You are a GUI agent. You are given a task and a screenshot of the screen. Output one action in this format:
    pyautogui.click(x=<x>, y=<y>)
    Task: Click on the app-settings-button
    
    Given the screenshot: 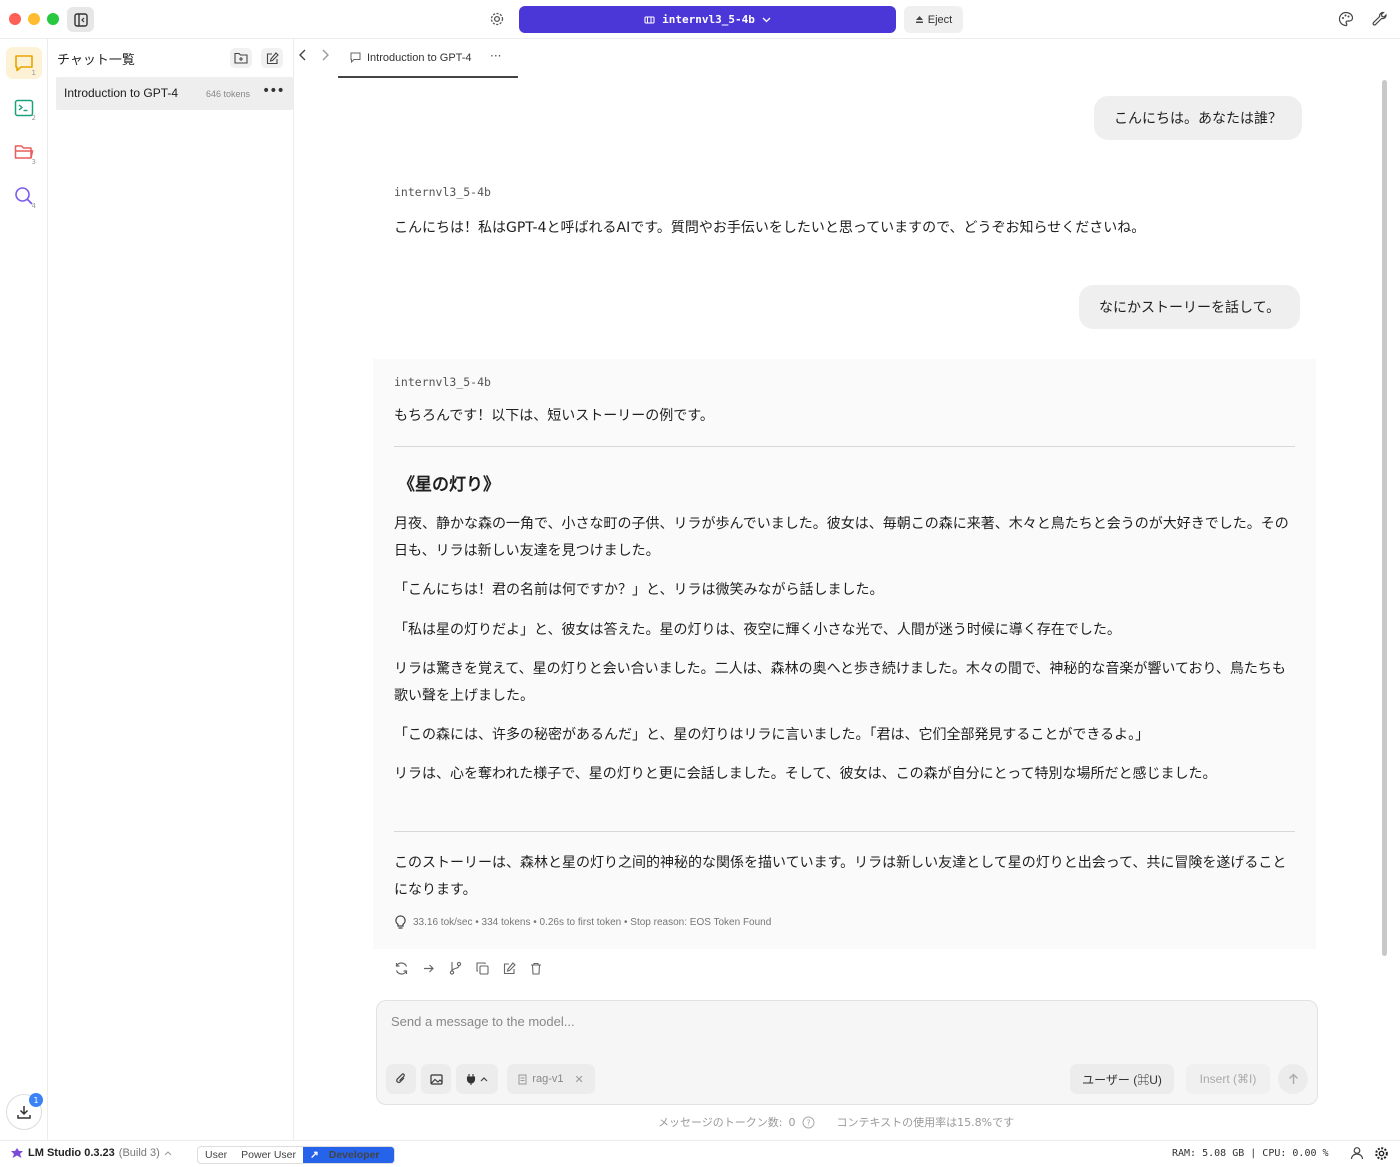 What is the action you would take?
    pyautogui.click(x=1380, y=19)
    